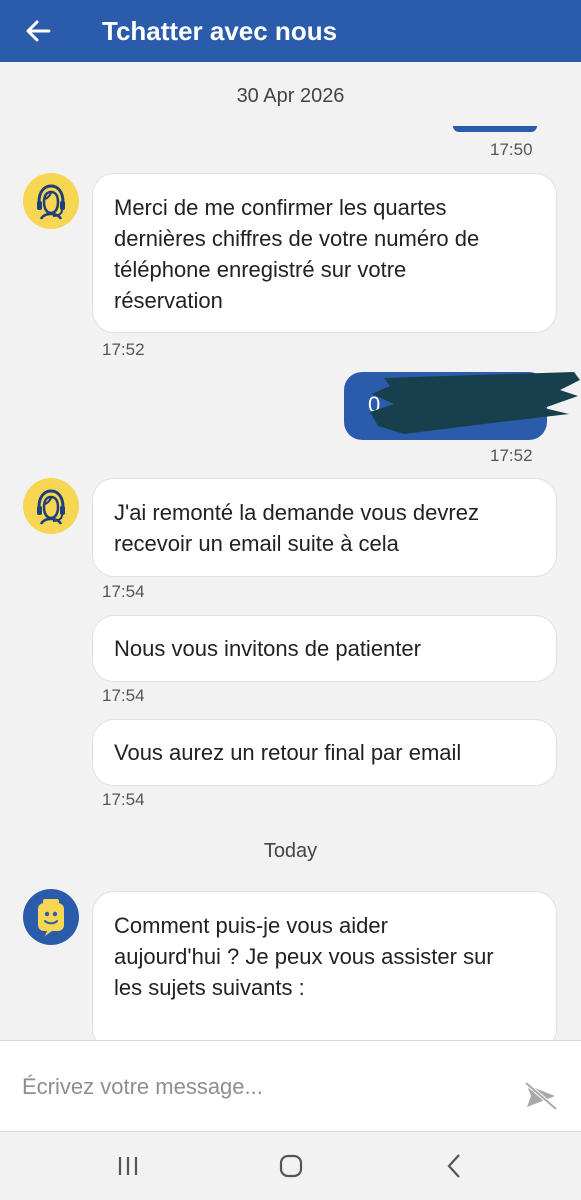  Describe the element at coordinates (280, 207) in the screenshot. I see `message-text-line: Merci de me confirmer les quartes` at that location.